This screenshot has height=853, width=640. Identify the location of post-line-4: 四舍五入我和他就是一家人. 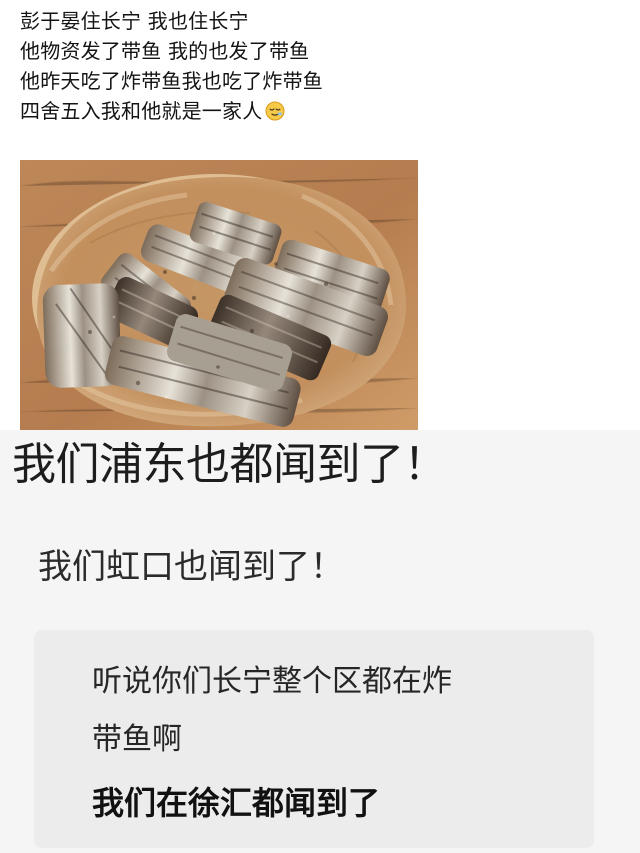
(320, 111).